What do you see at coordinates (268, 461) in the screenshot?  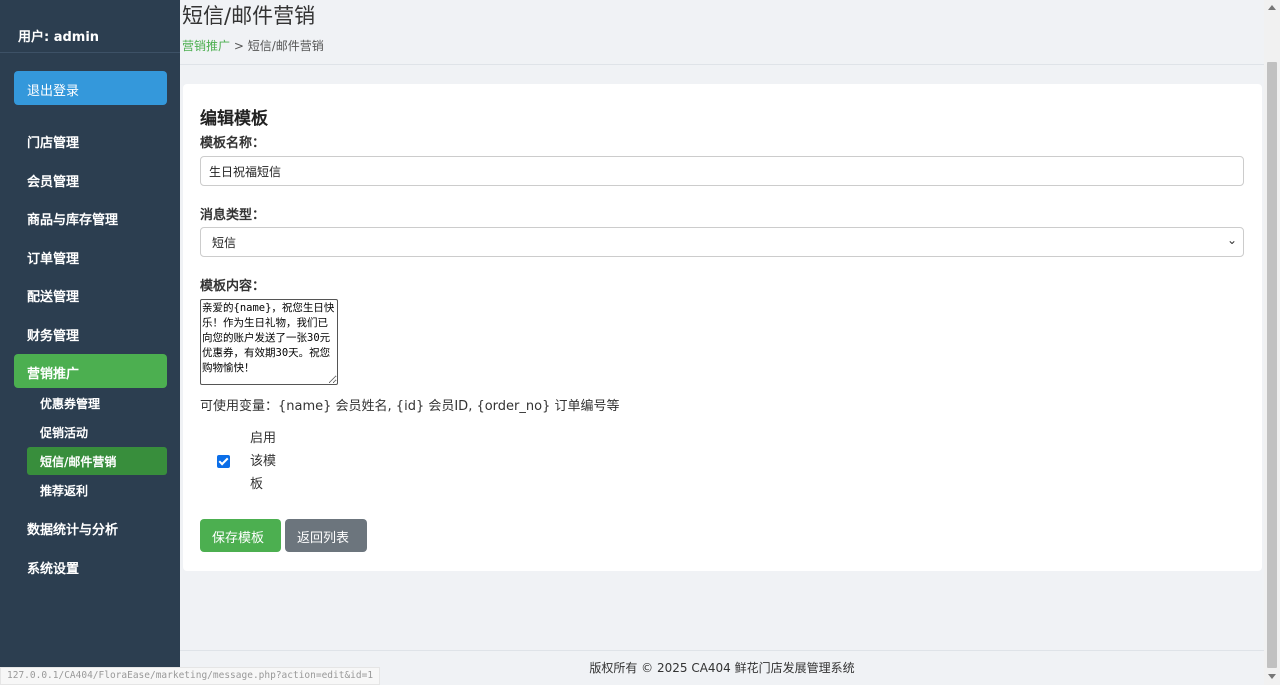 I see `enable-template-label: 启用该模板` at bounding box center [268, 461].